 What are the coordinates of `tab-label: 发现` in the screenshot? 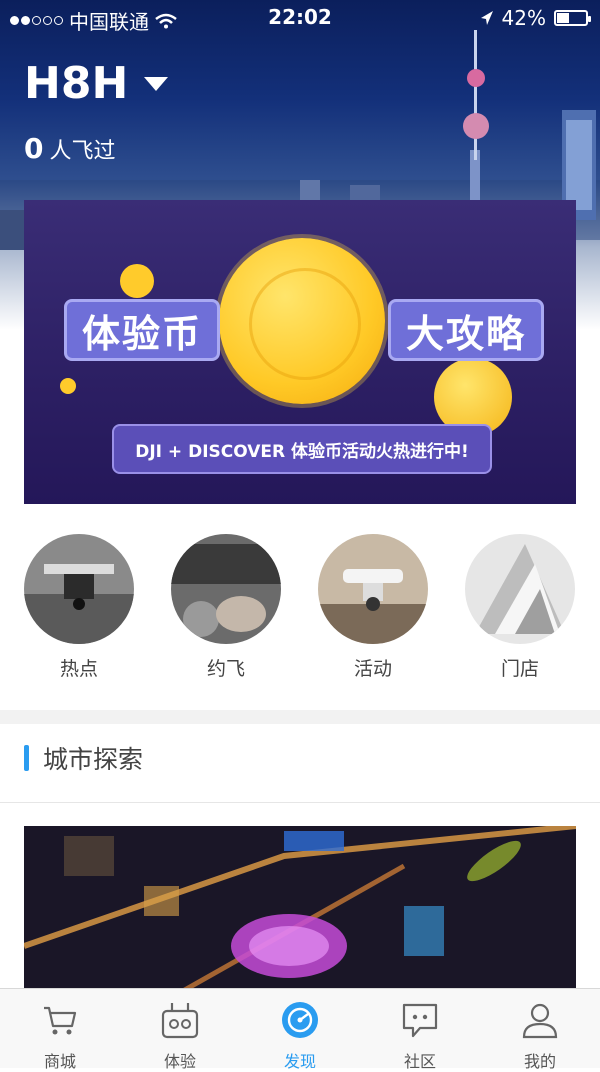 It's located at (299, 1061).